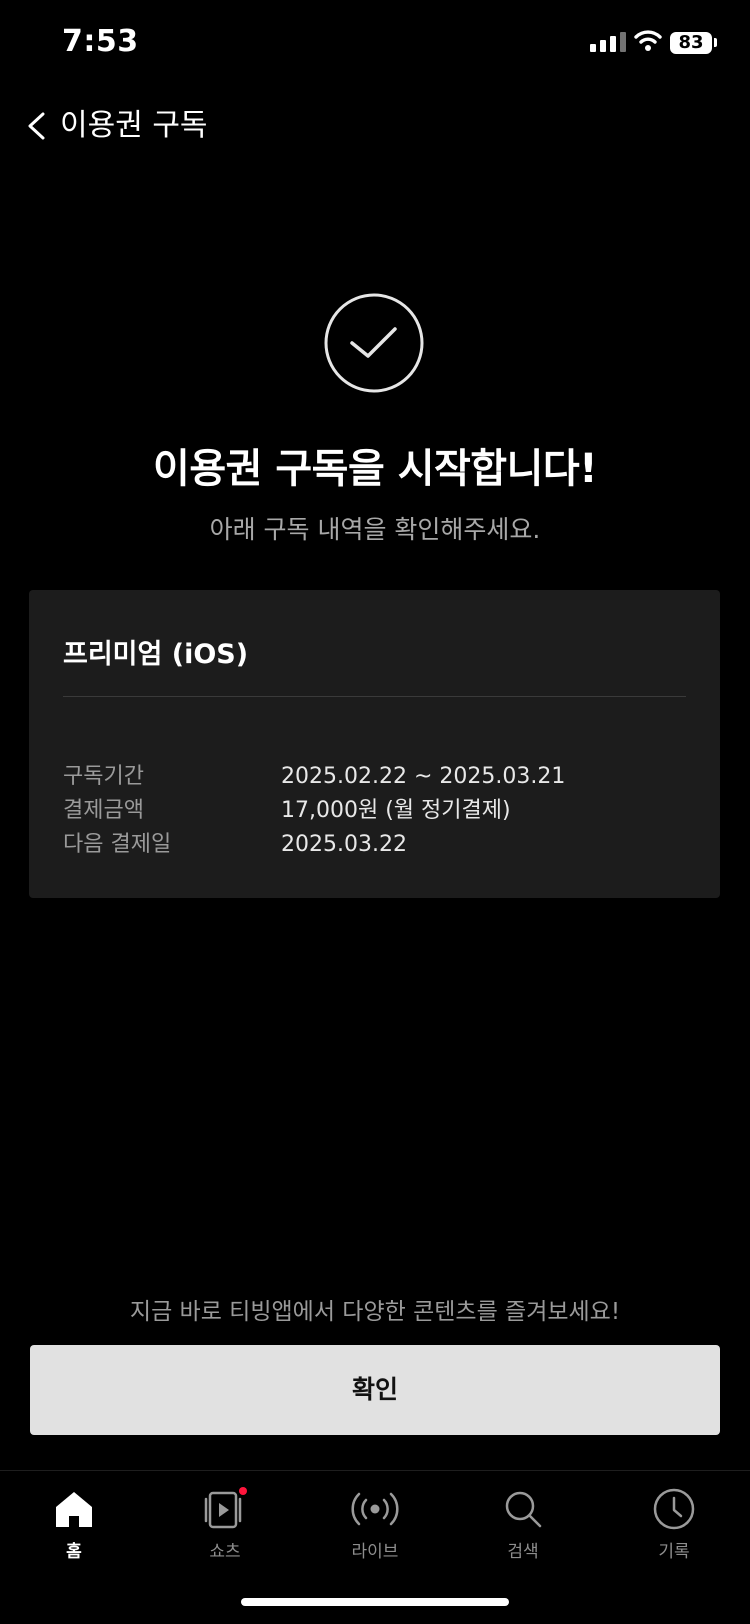 The image size is (750, 1624). Describe the element at coordinates (375, 469) in the screenshot. I see `success-title: 이용권 구독을 시작합니다!` at that location.